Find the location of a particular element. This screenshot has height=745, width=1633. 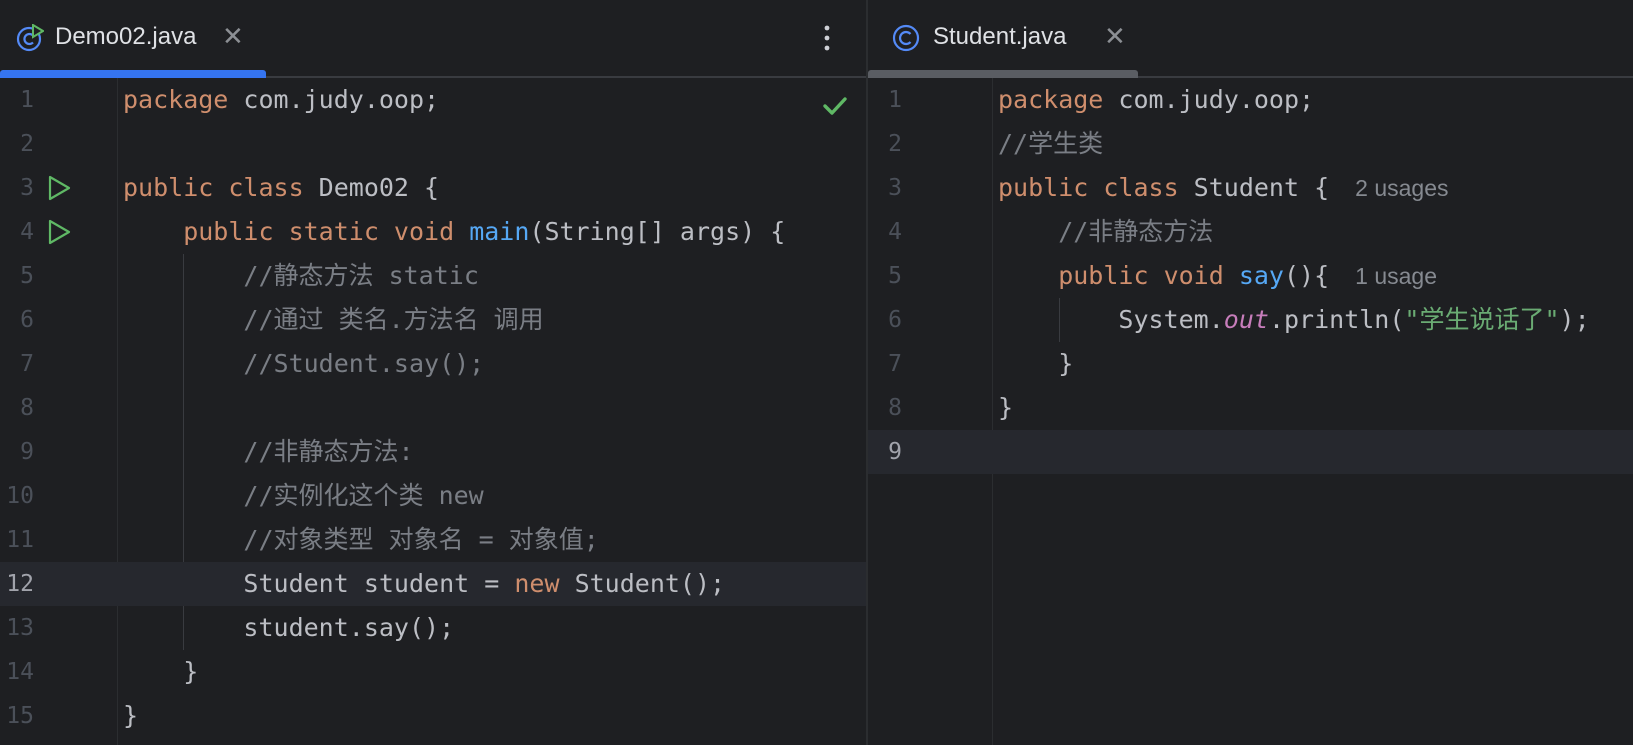

code-line: 5 //静态方法 static is located at coordinates (433, 276).